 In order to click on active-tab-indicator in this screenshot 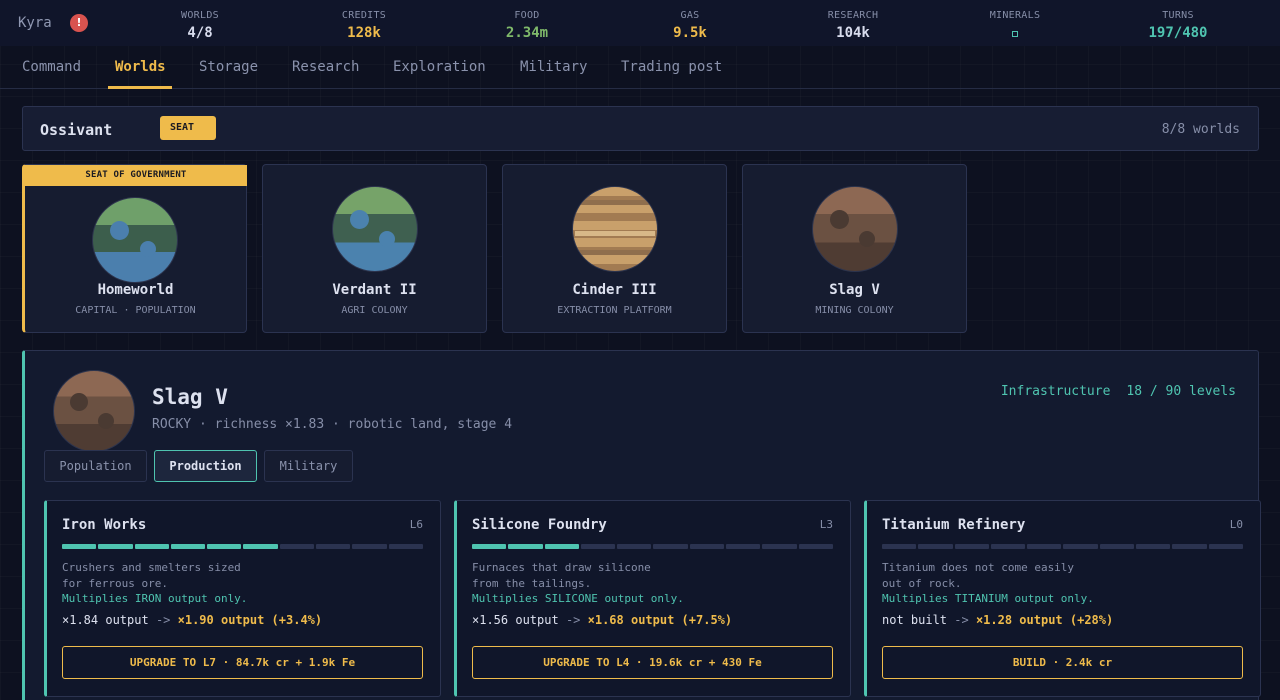, I will do `click(140, 87)`.